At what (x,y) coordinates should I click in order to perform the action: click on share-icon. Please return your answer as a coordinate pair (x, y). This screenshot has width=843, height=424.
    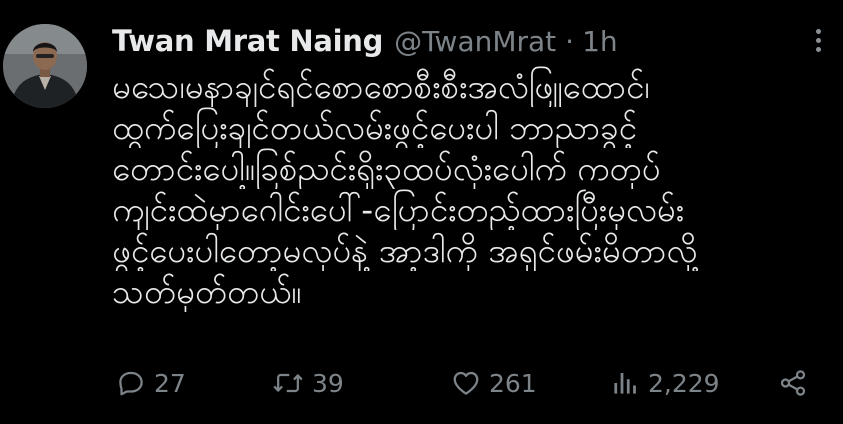
    Looking at the image, I should click on (793, 383).